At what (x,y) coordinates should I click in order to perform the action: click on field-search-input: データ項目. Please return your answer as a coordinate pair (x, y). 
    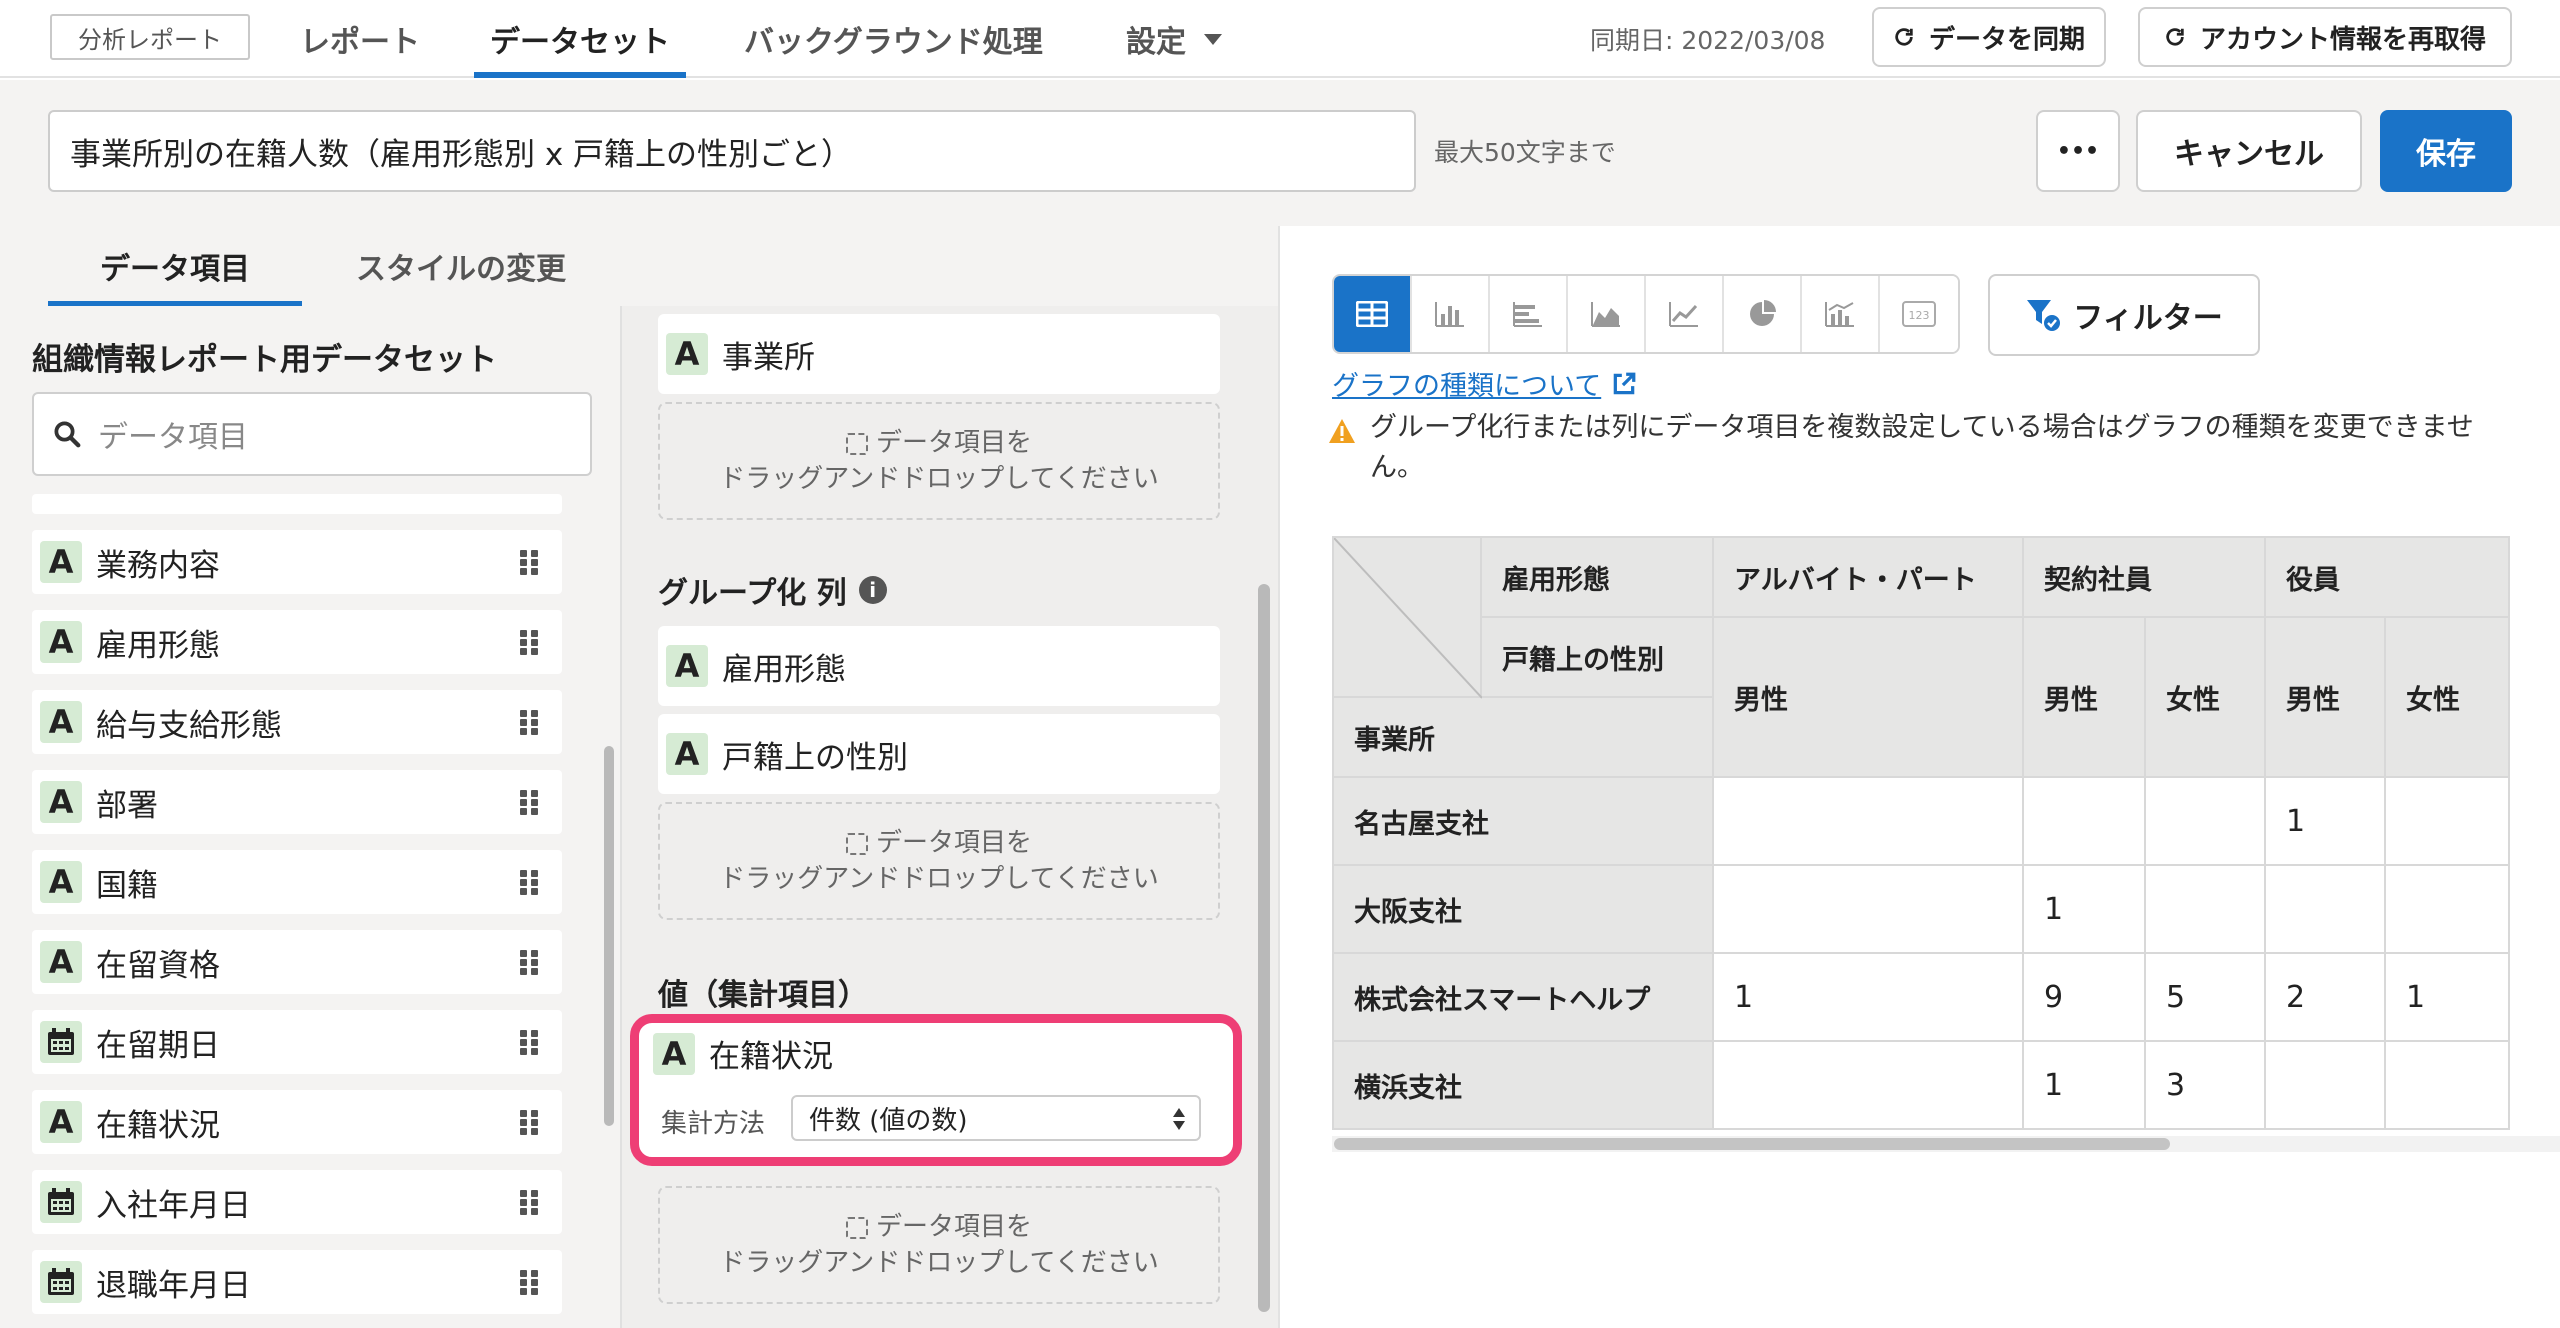
    Looking at the image, I should click on (312, 434).